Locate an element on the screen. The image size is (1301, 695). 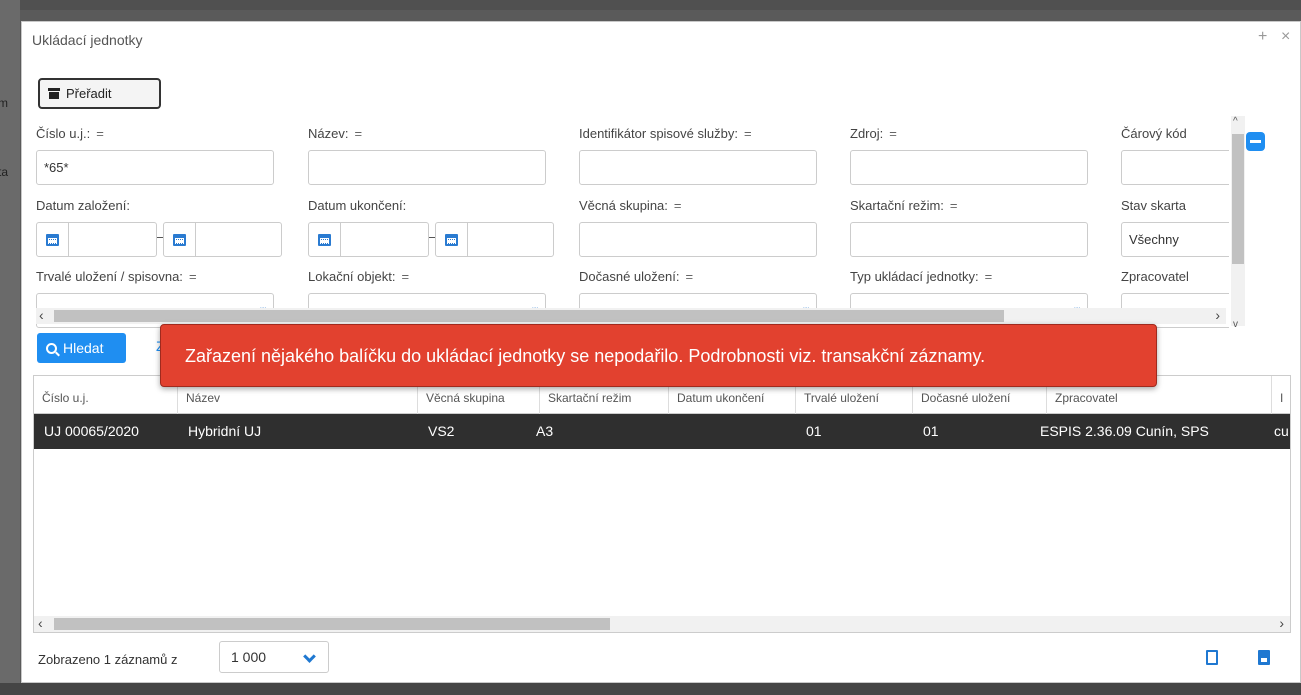
filter-label-vecna-skupina: Věcná skupina: = is located at coordinates (630, 205).